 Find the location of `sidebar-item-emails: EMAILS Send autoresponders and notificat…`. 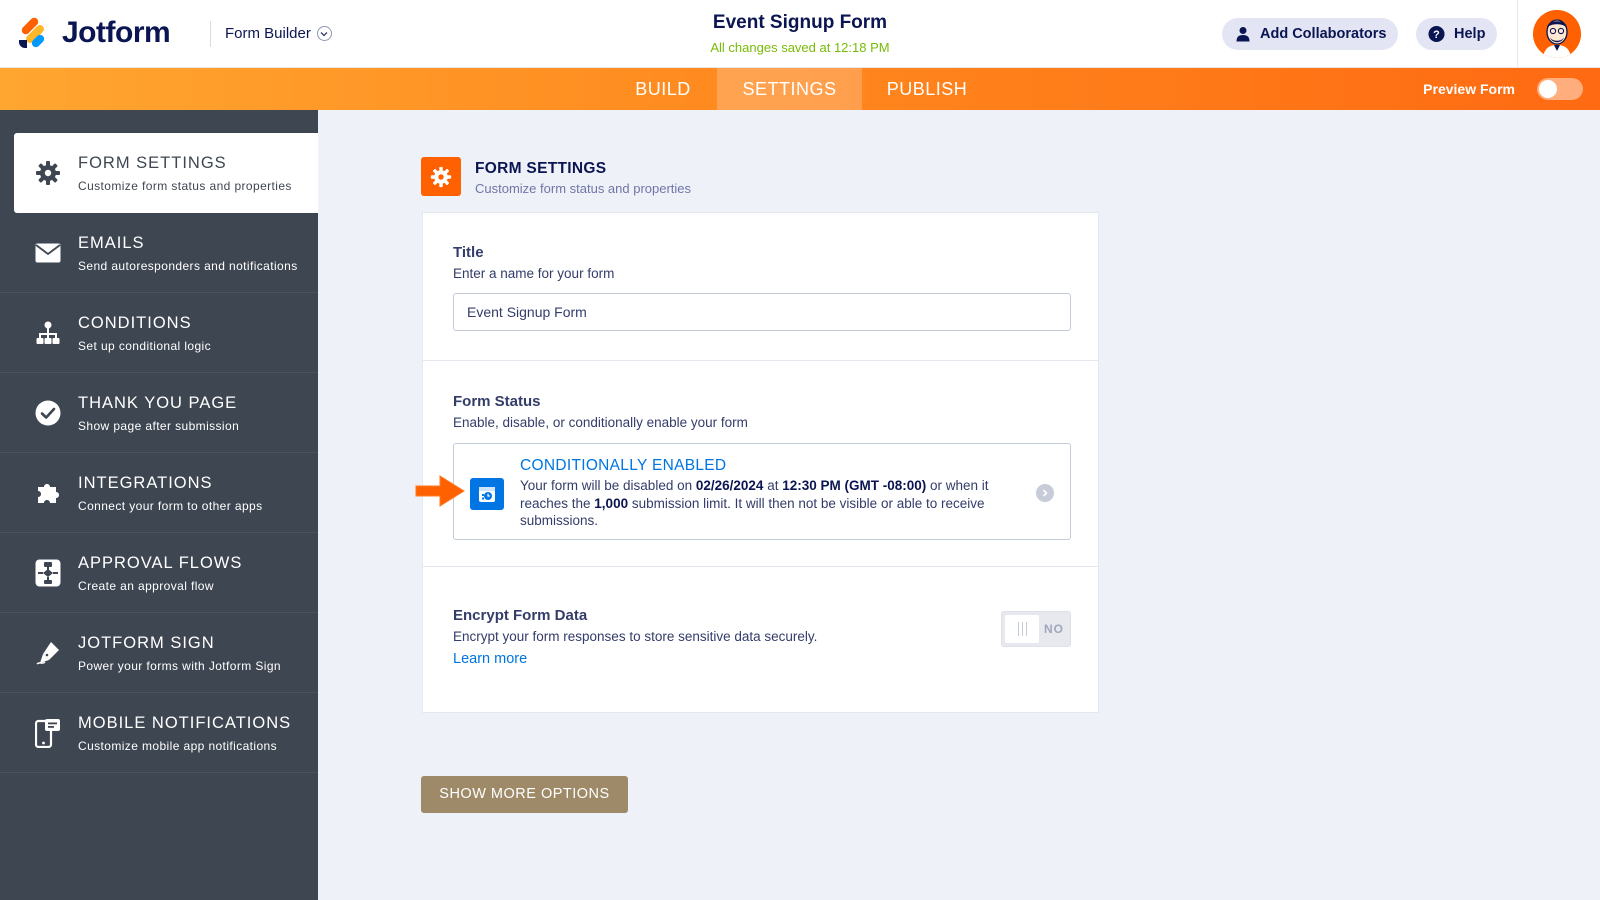

sidebar-item-emails: EMAILS Send autoresponders and notificat… is located at coordinates (159, 253).